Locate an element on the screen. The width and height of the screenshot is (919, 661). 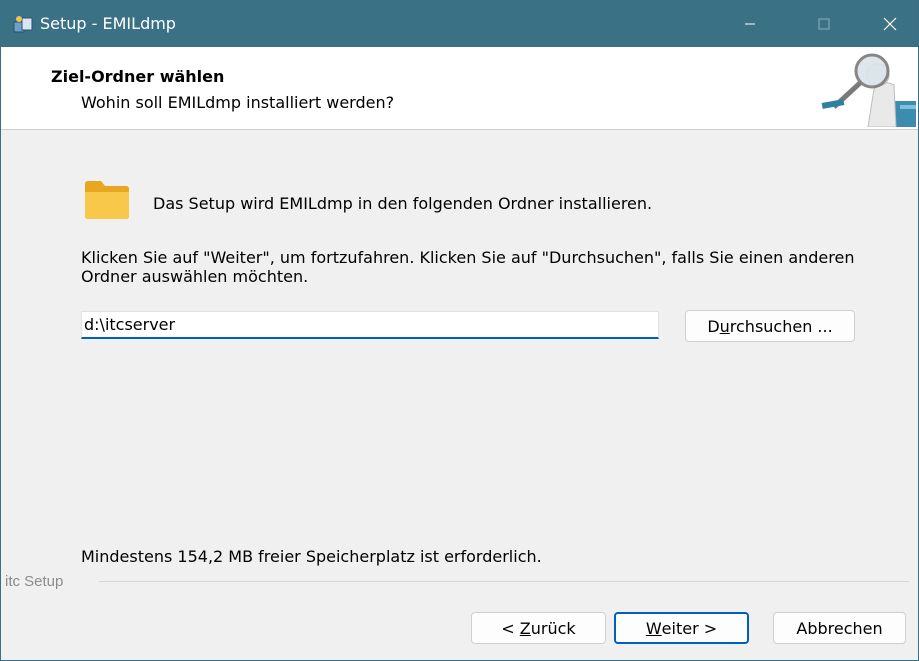
magnifier-wizard-image is located at coordinates (868, 90).